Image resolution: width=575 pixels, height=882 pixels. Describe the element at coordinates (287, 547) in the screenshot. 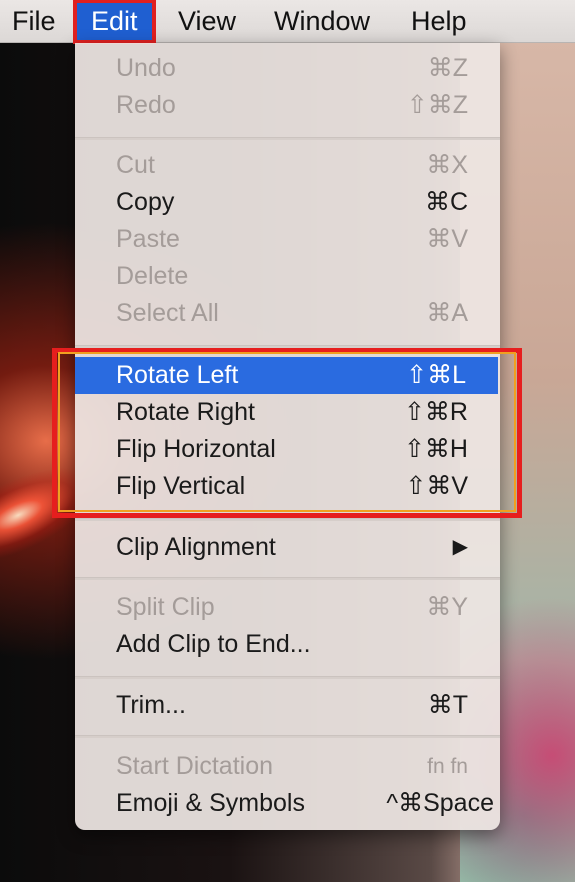

I see `menu-item-clip-alignment: Clip Alignment ▶` at that location.